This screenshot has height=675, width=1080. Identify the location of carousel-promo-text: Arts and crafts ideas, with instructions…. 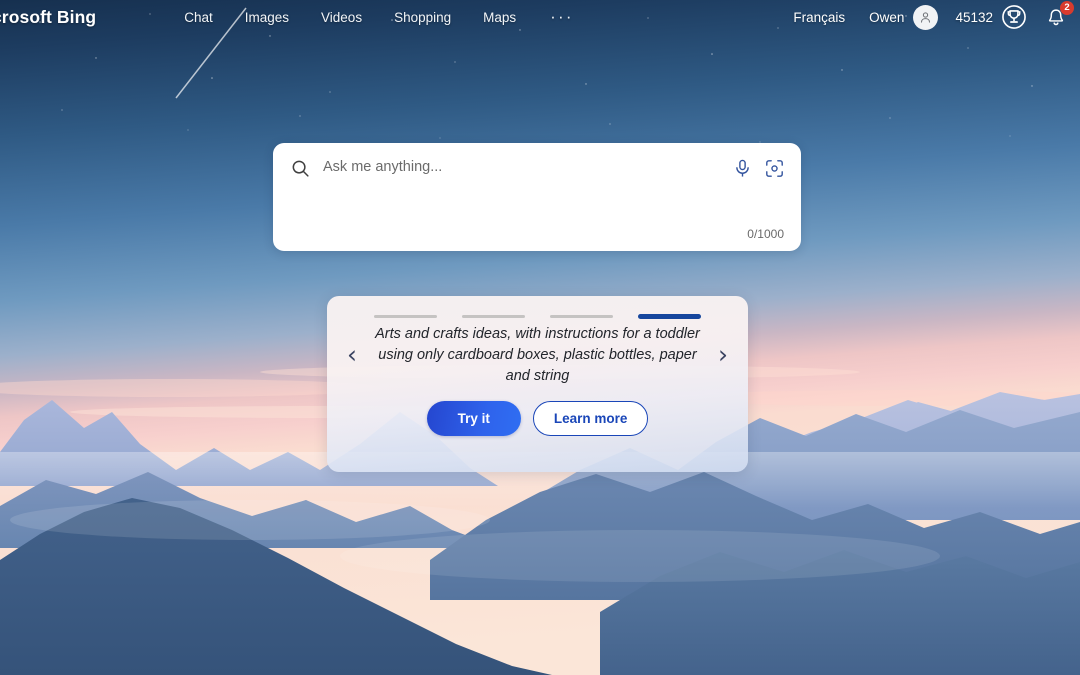
(537, 355).